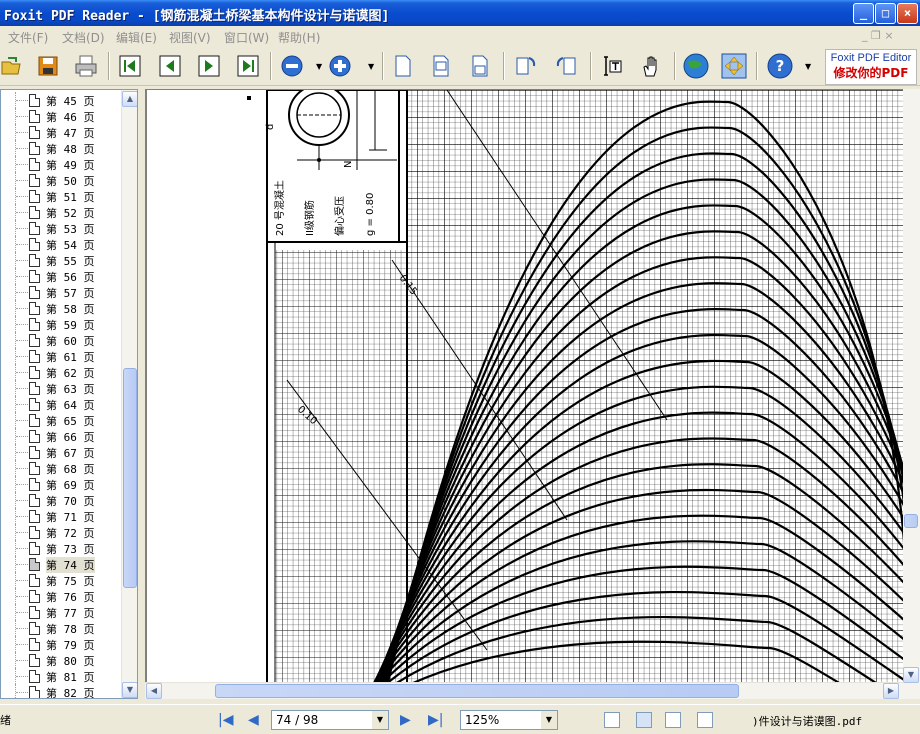  I want to click on page-list-item: 第 67 页, so click(61, 452).